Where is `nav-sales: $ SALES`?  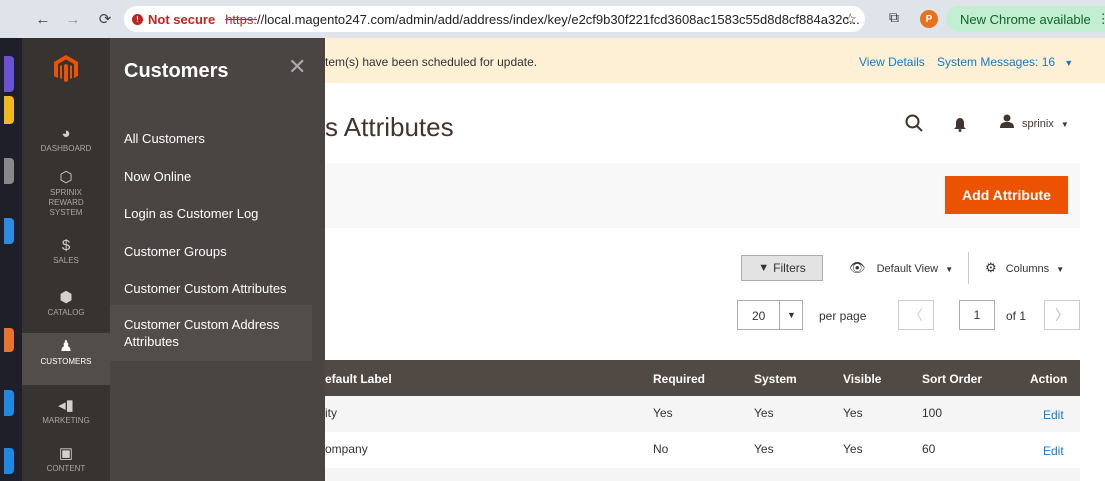 nav-sales: $ SALES is located at coordinates (66, 255).